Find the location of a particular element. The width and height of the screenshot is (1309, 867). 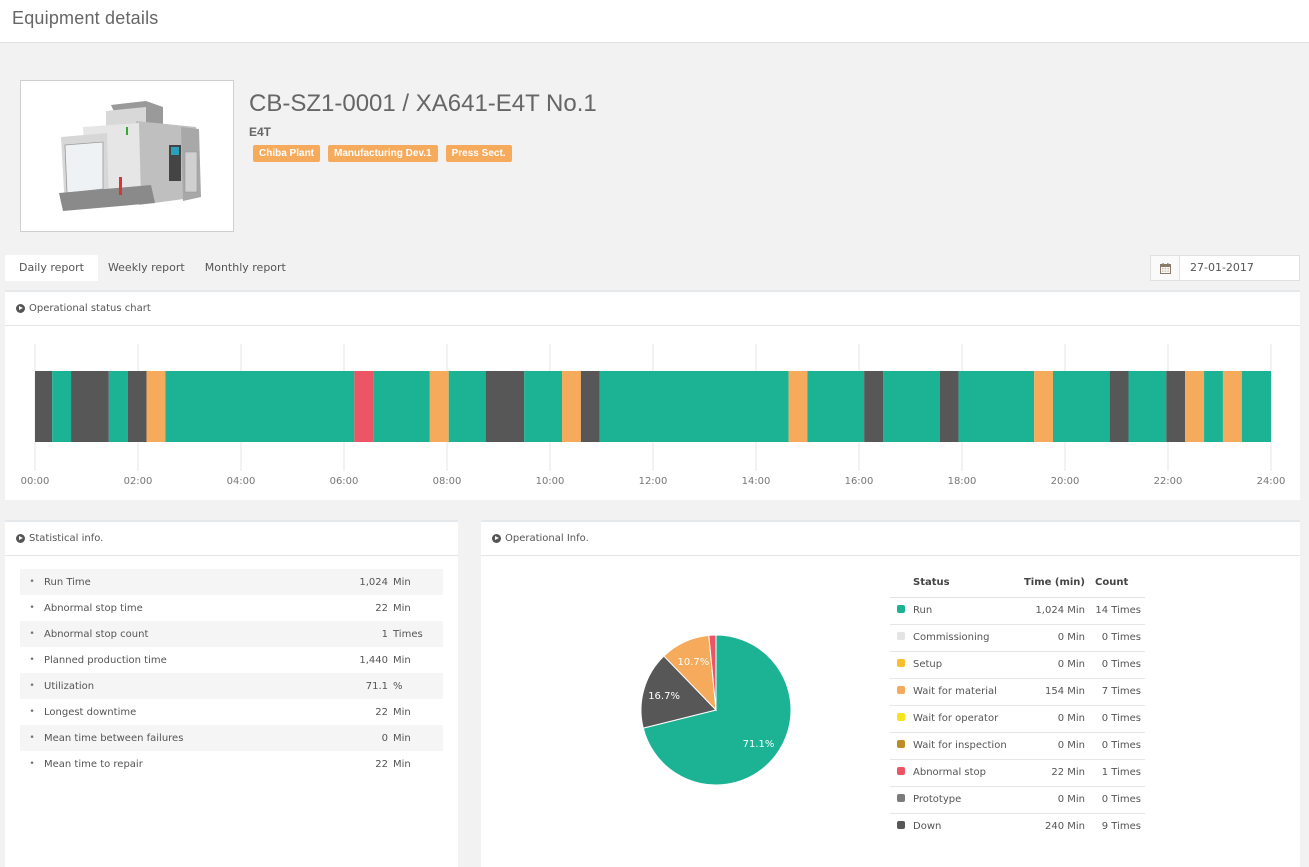

legend-swatch-wait-material is located at coordinates (901, 690).